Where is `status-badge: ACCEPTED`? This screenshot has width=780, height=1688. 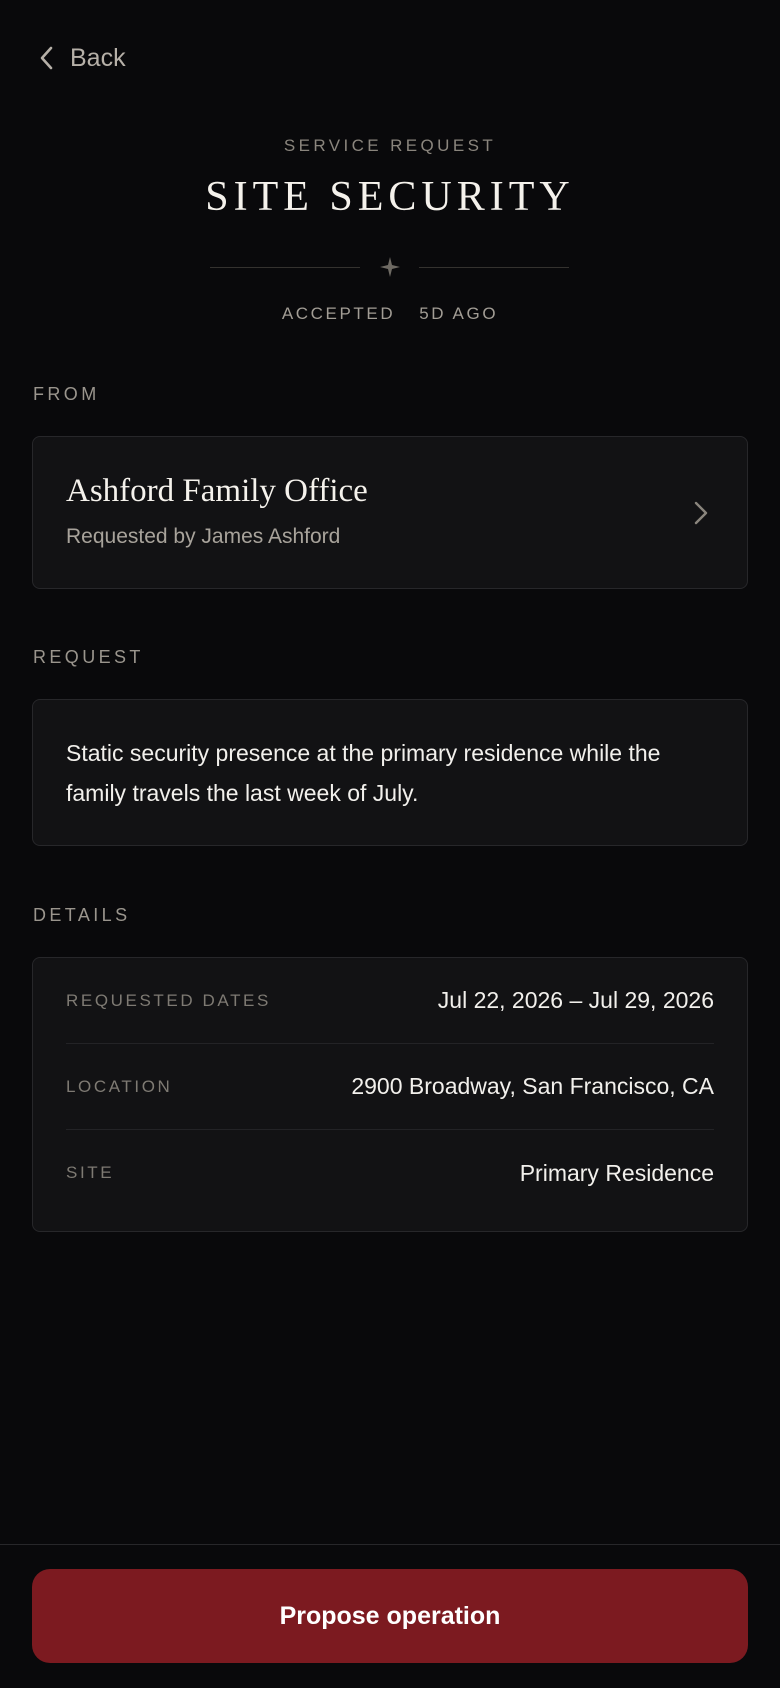 status-badge: ACCEPTED is located at coordinates (338, 313).